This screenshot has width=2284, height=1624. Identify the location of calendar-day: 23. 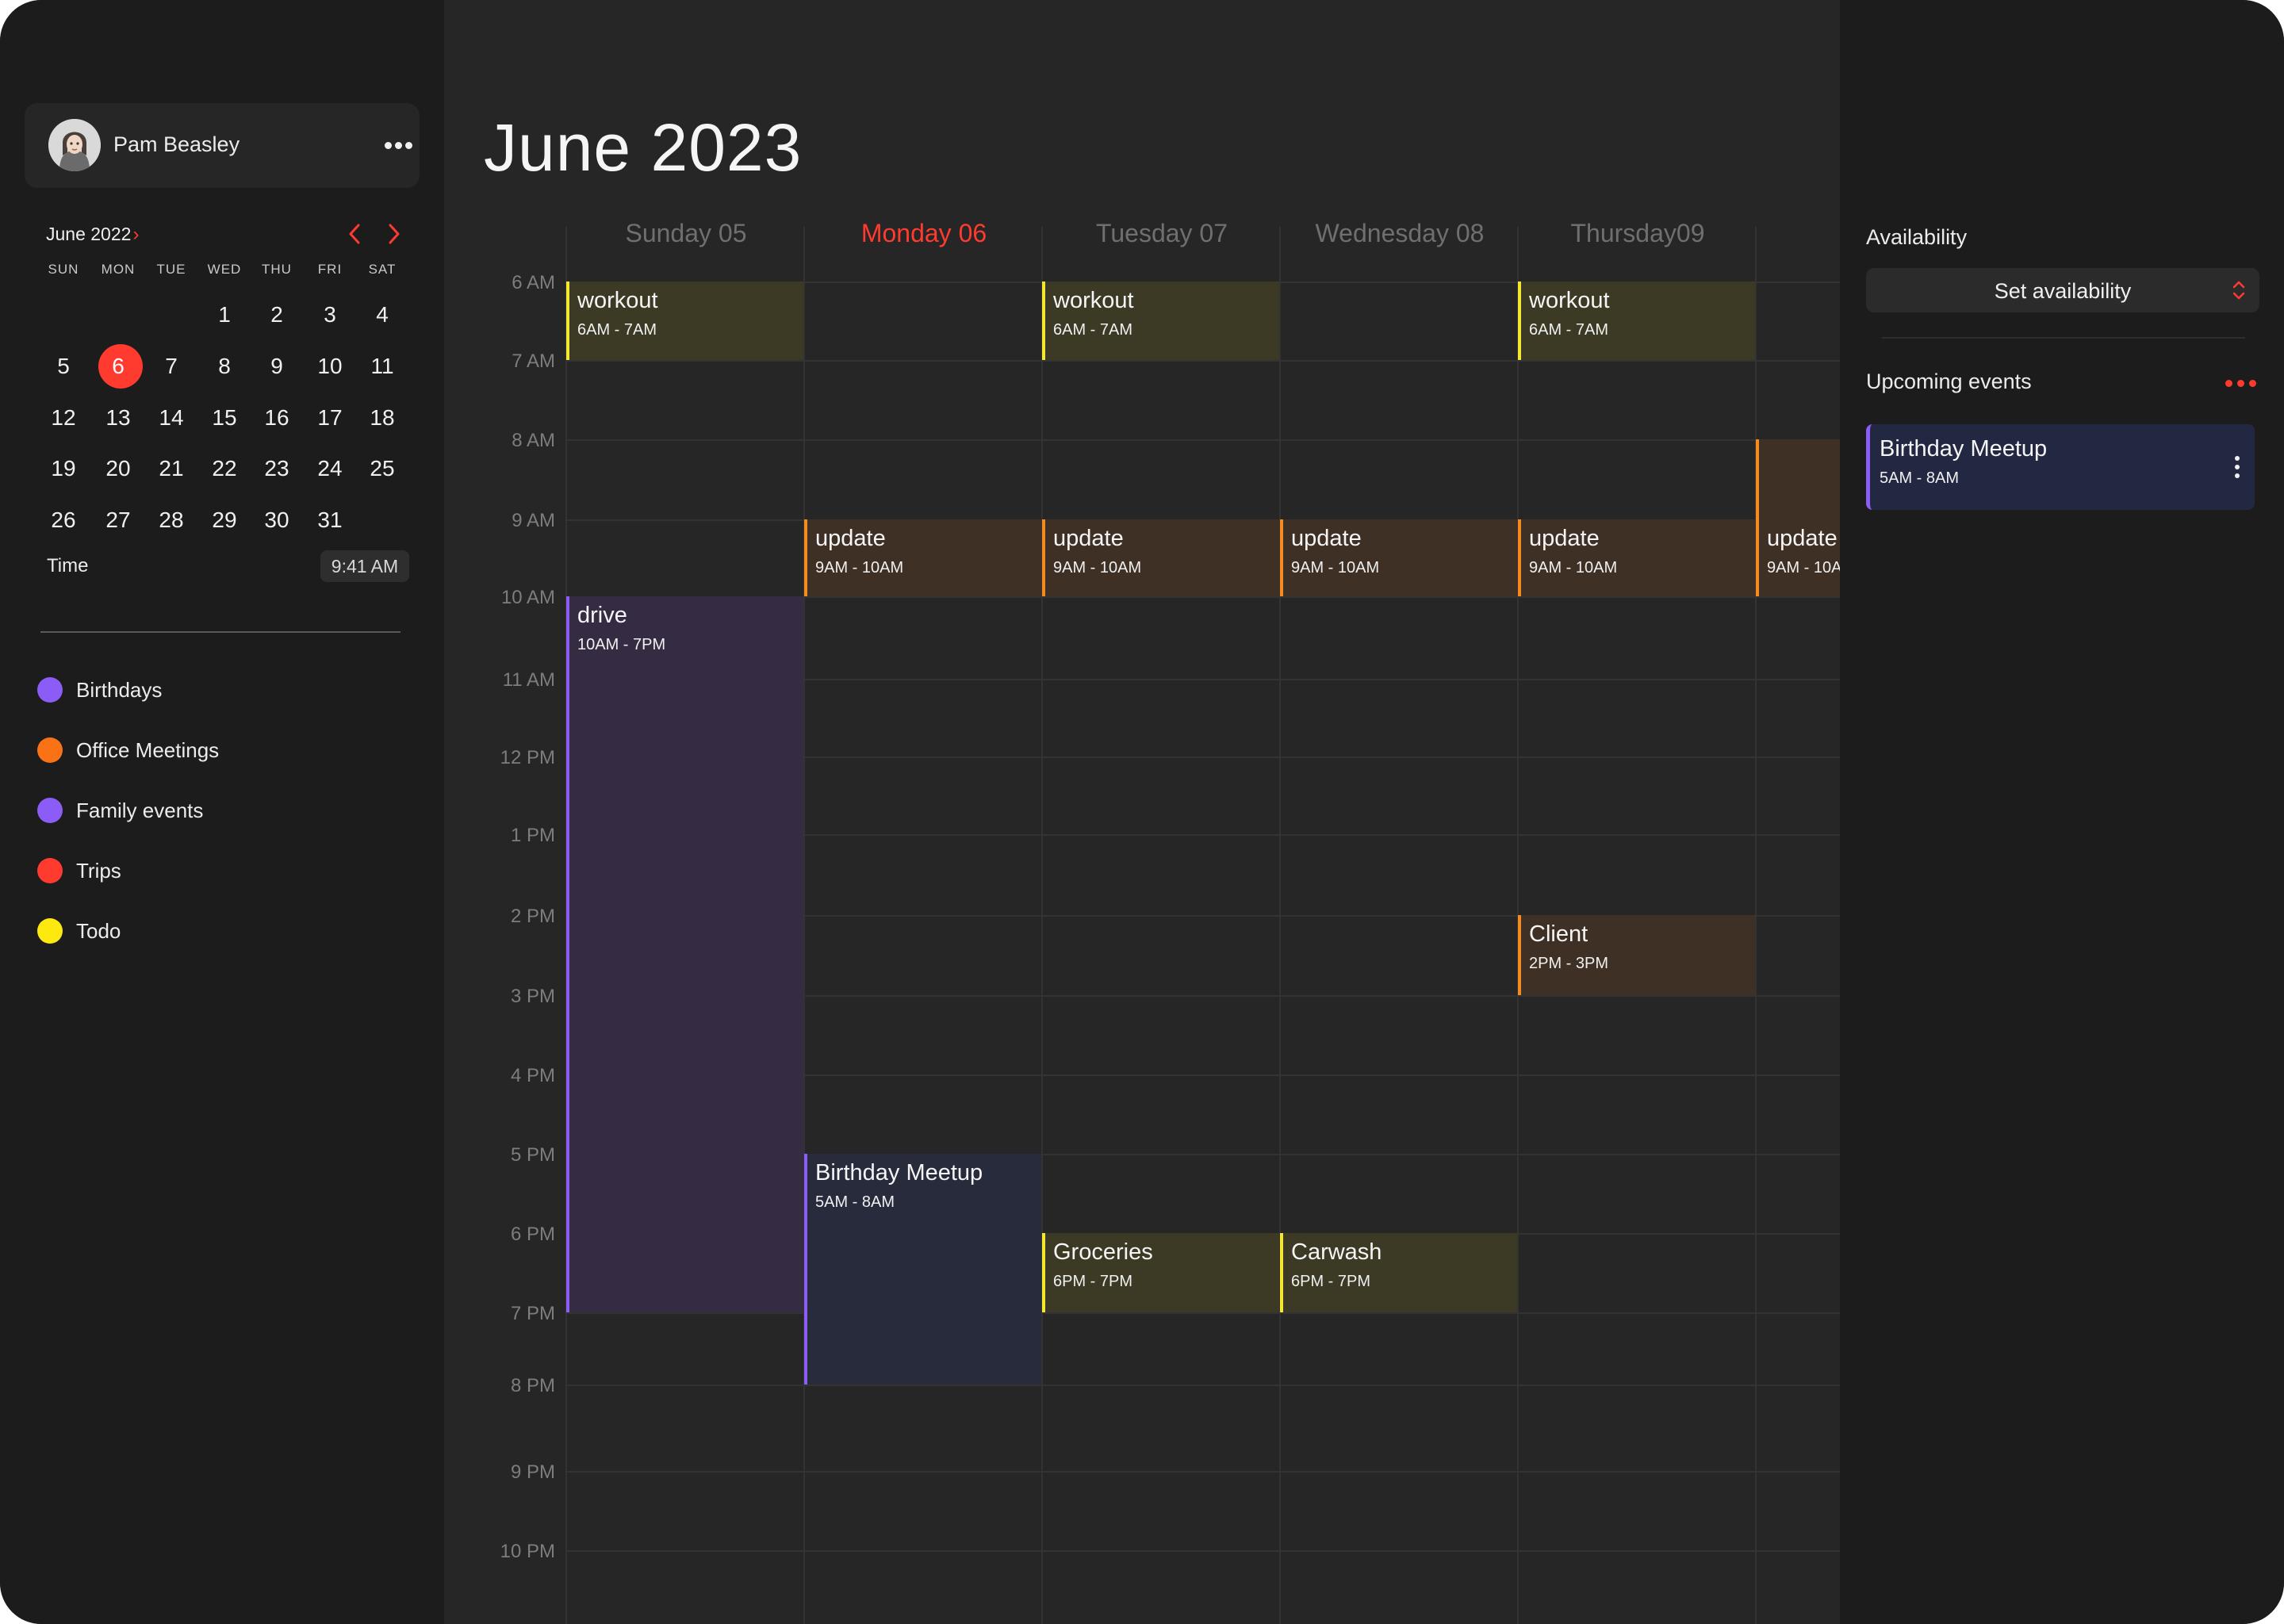
(277, 468).